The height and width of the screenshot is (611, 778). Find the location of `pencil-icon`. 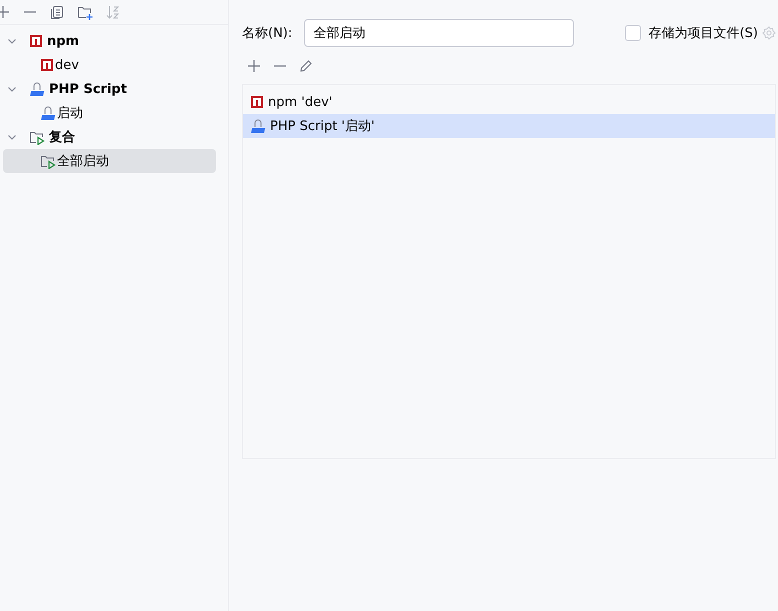

pencil-icon is located at coordinates (306, 66).